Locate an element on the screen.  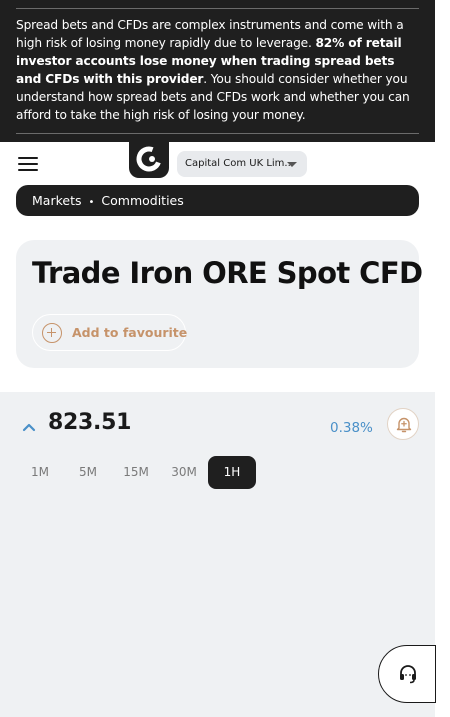
chevron-up-icon is located at coordinates (29, 427).